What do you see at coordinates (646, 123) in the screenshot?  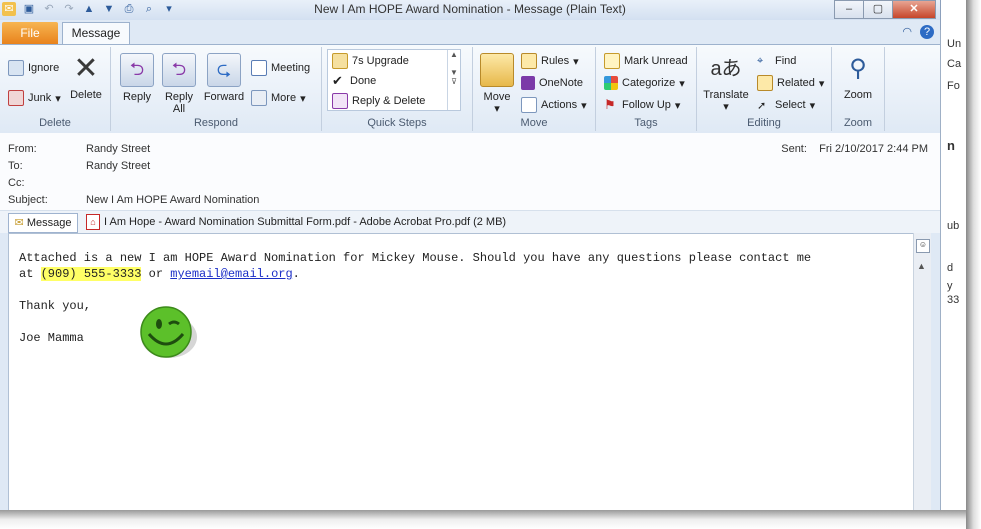 I see `tags-group-label: Tags` at bounding box center [646, 123].